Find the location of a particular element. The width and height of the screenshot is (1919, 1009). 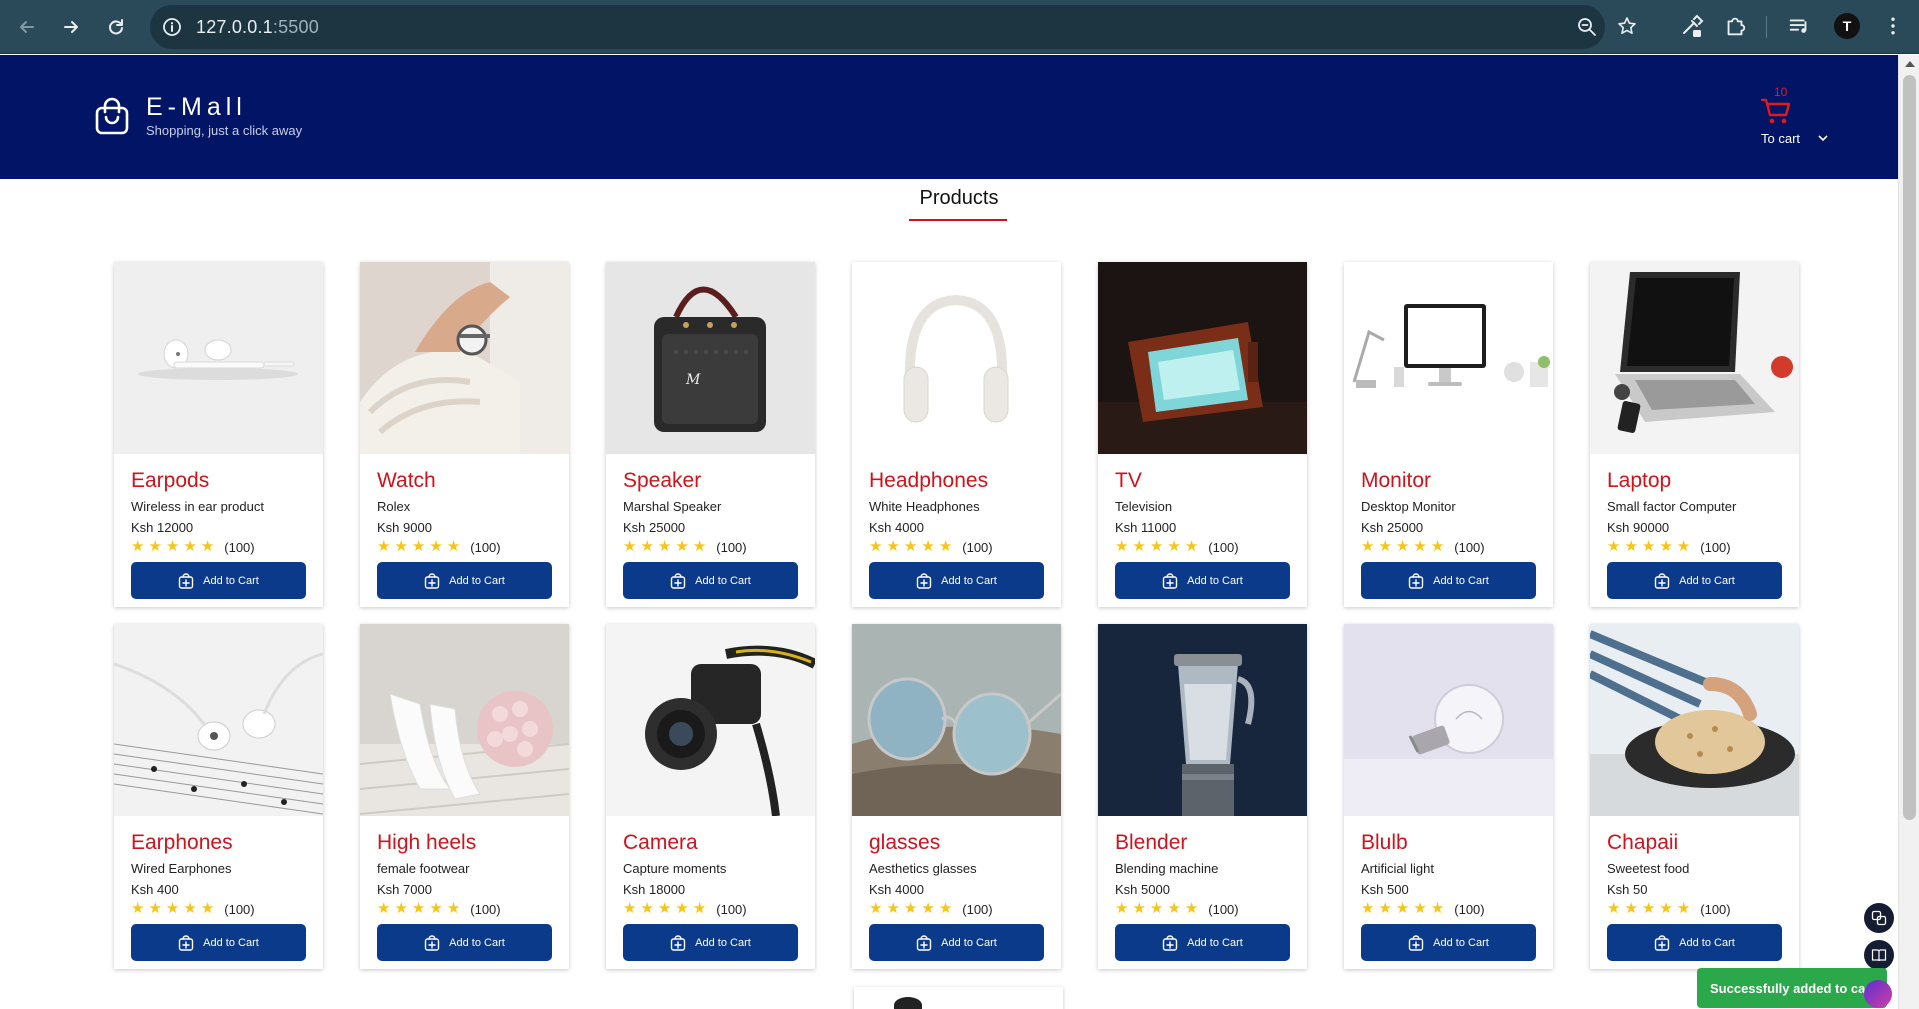

product-title: glasses is located at coordinates (905, 842).